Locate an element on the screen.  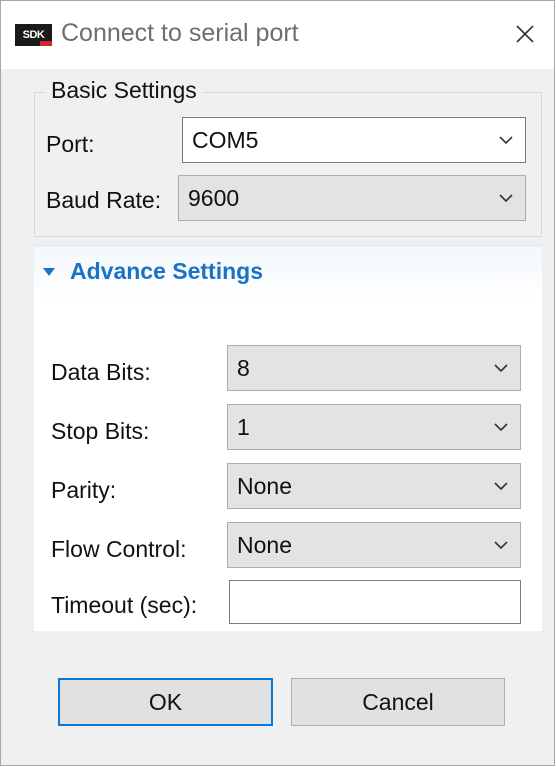
close-button is located at coordinates (525, 34).